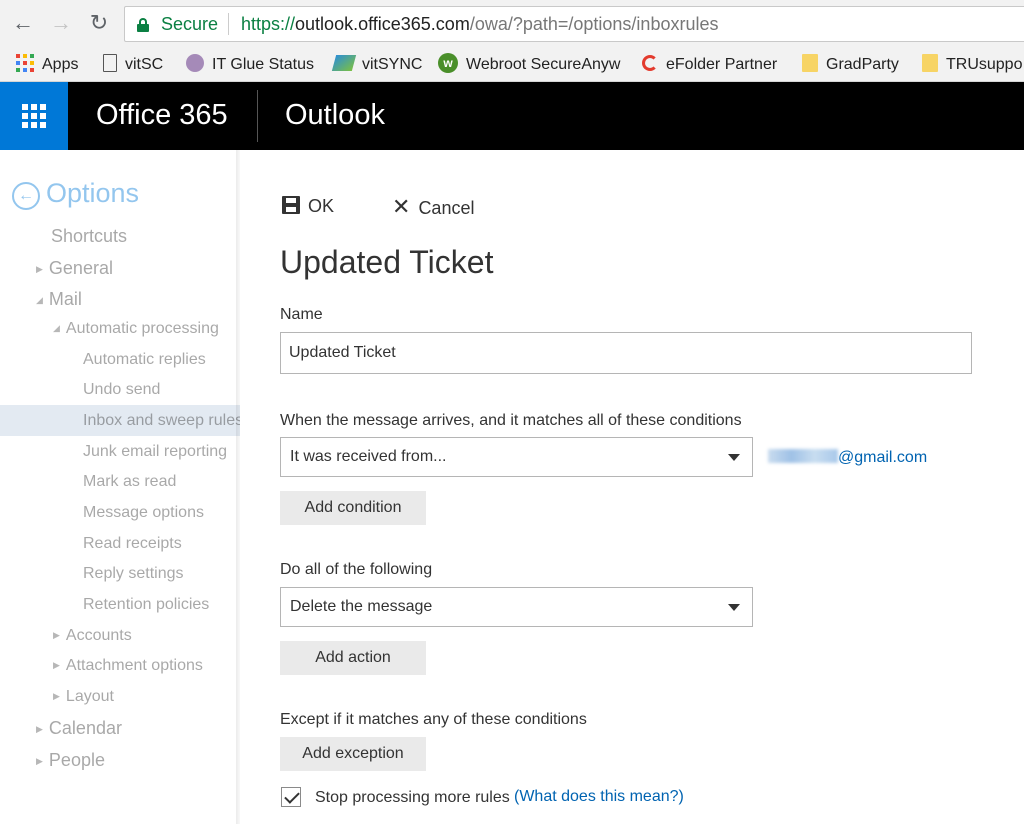 The image size is (1024, 824). Describe the element at coordinates (26, 196) in the screenshot. I see `back-circle-icon: ←` at that location.